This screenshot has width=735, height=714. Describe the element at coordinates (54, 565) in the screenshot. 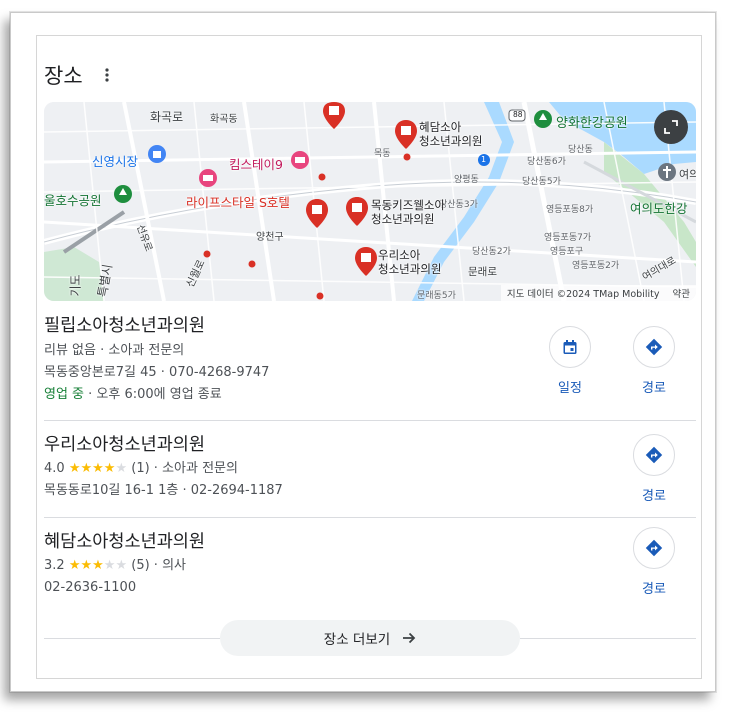

I see `rating-value: 3.2` at that location.